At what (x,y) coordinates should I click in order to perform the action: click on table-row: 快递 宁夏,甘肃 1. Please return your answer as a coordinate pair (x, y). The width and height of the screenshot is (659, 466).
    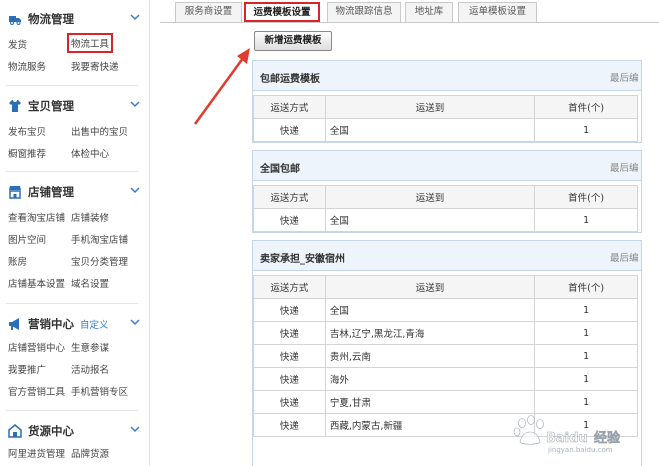
    Looking at the image, I should click on (445, 402).